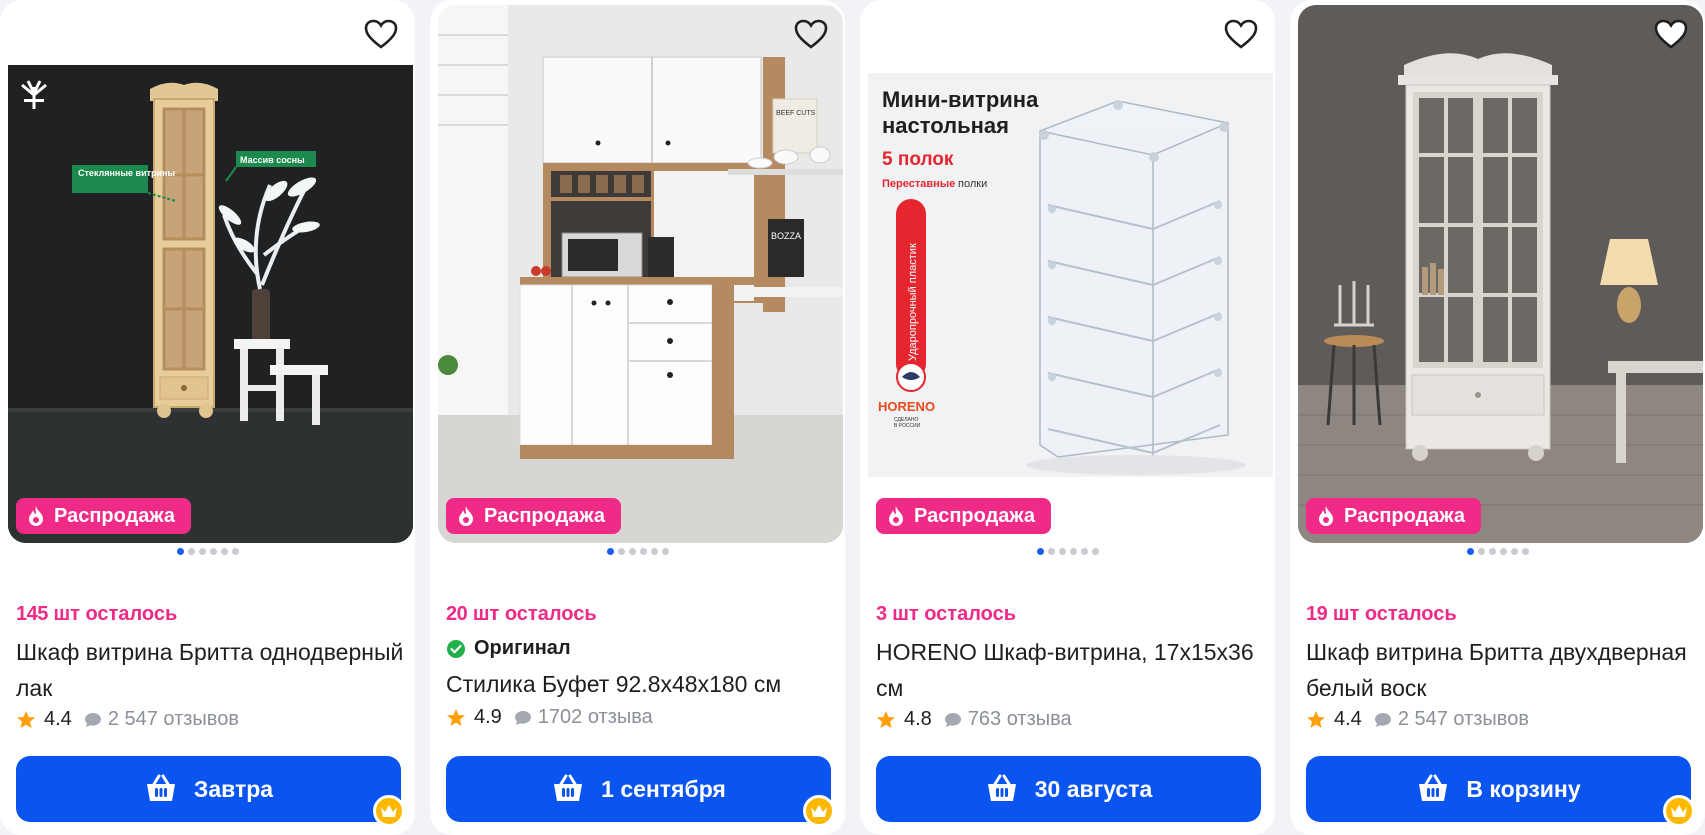 This screenshot has height=835, width=1705. I want to click on stock-remaining: 20 шт осталось, so click(521, 614).